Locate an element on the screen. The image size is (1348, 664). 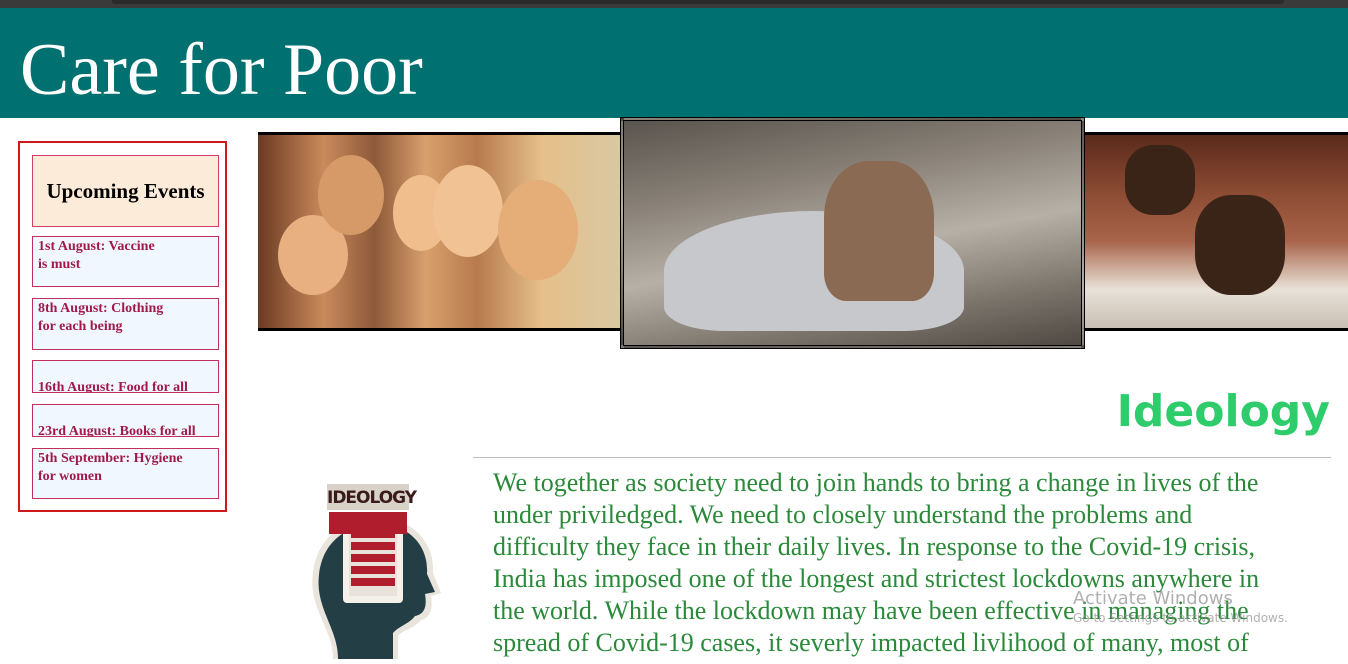
event-line: 1st August: Vaccine is located at coordinates (96, 246).